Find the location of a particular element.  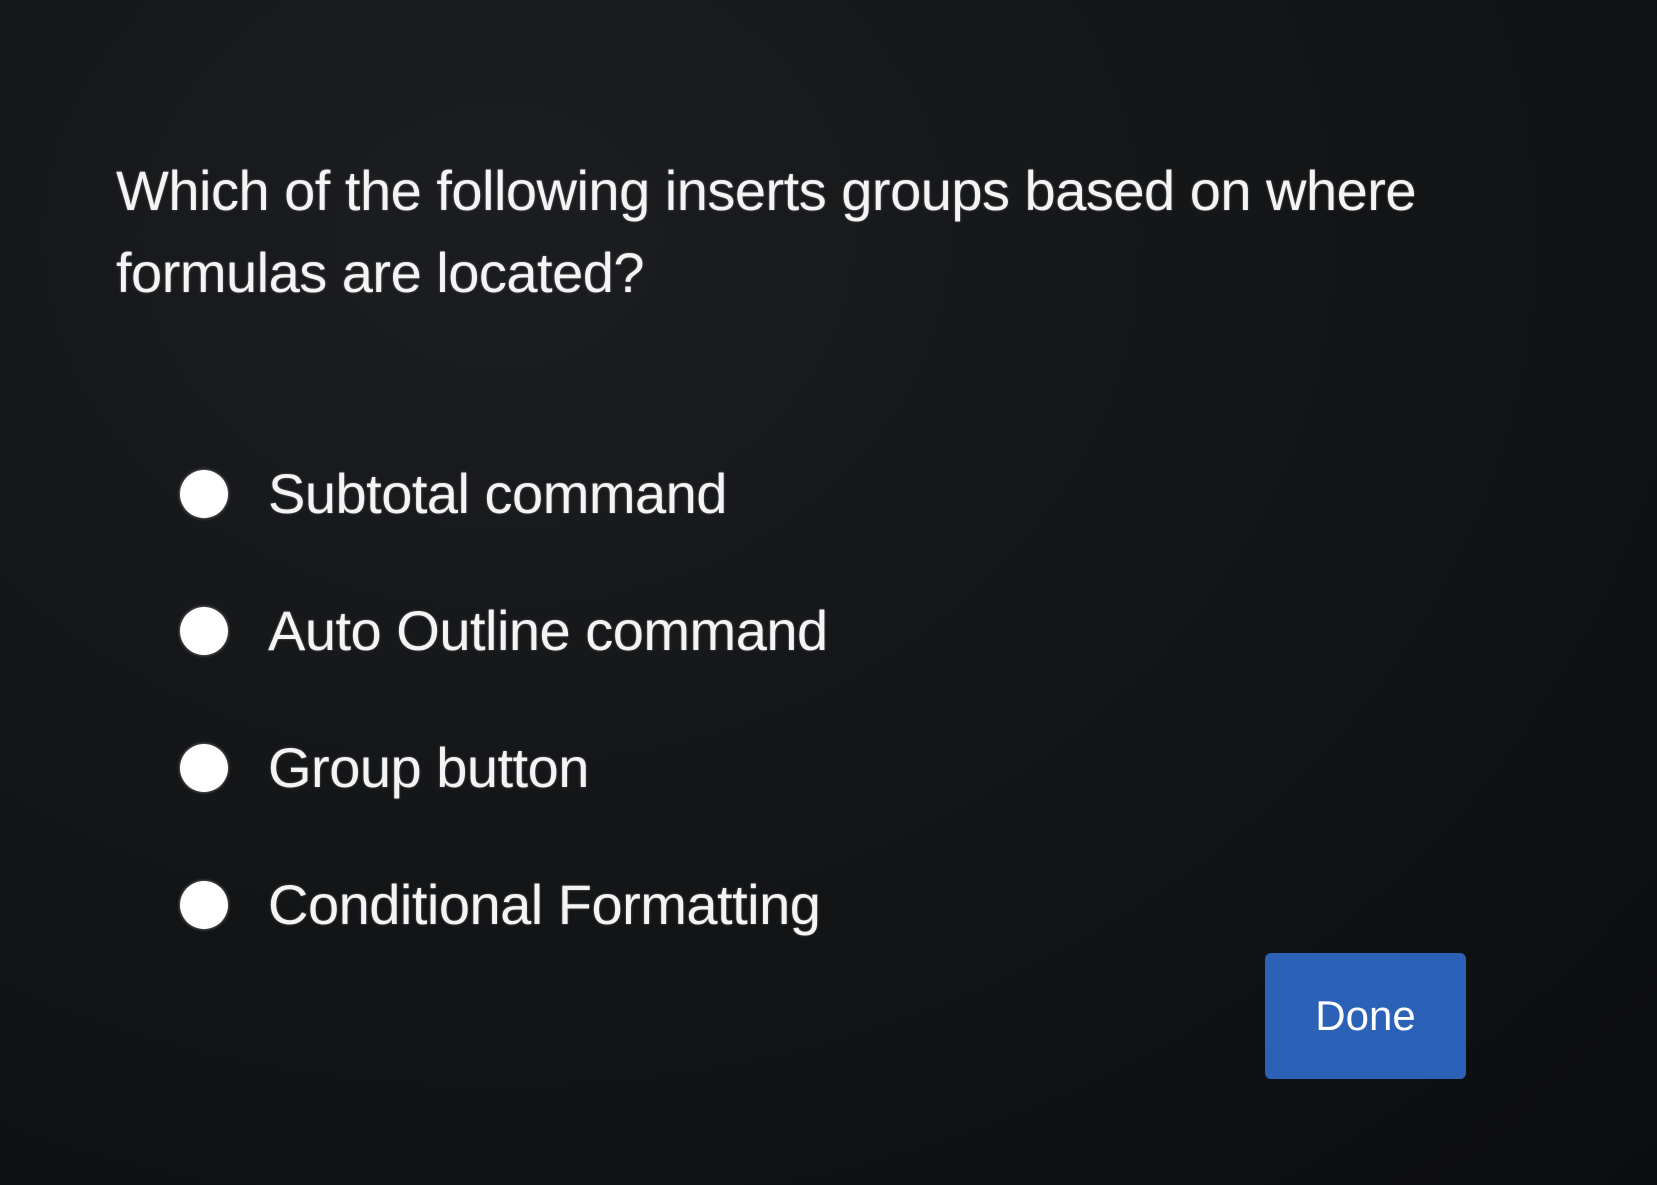

option-subtotal-command: Subtotal command is located at coordinates (680, 493).